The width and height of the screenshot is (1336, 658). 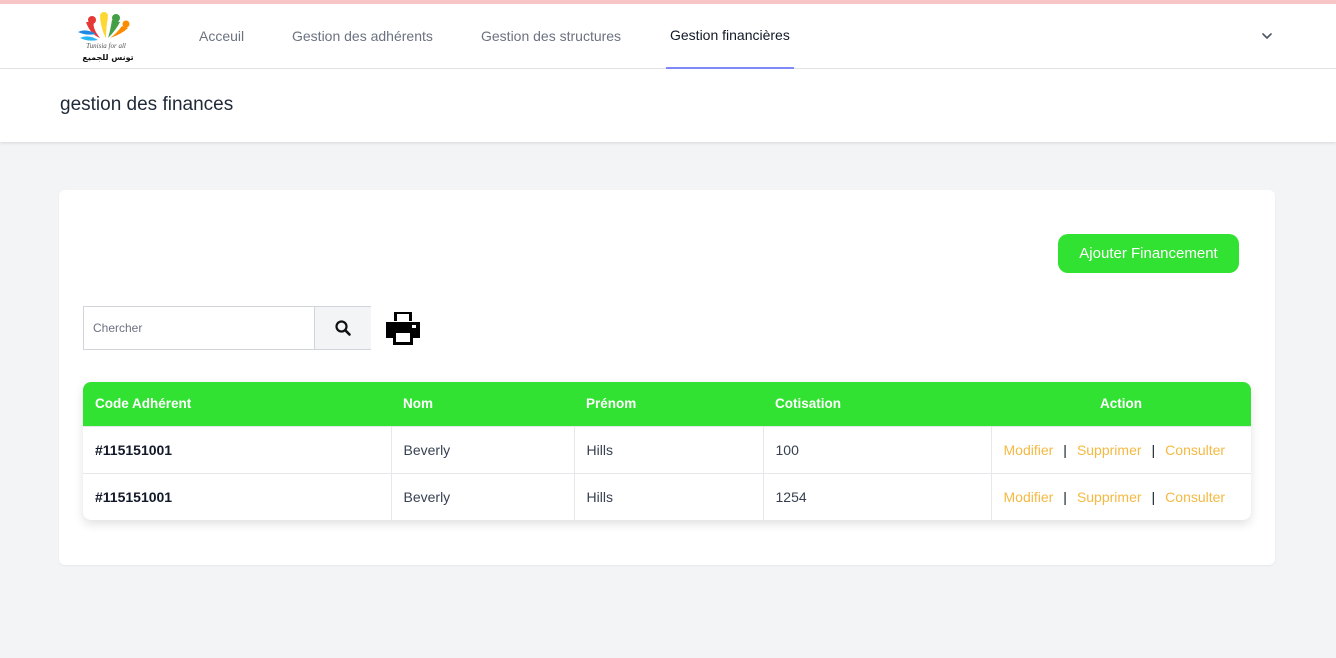 What do you see at coordinates (221, 36) in the screenshot?
I see `nav-item-acceuil: Acceuil` at bounding box center [221, 36].